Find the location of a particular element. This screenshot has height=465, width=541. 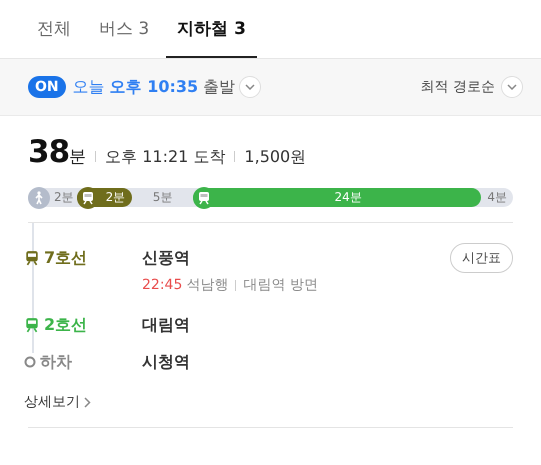

walking-person-icon is located at coordinates (39, 197).